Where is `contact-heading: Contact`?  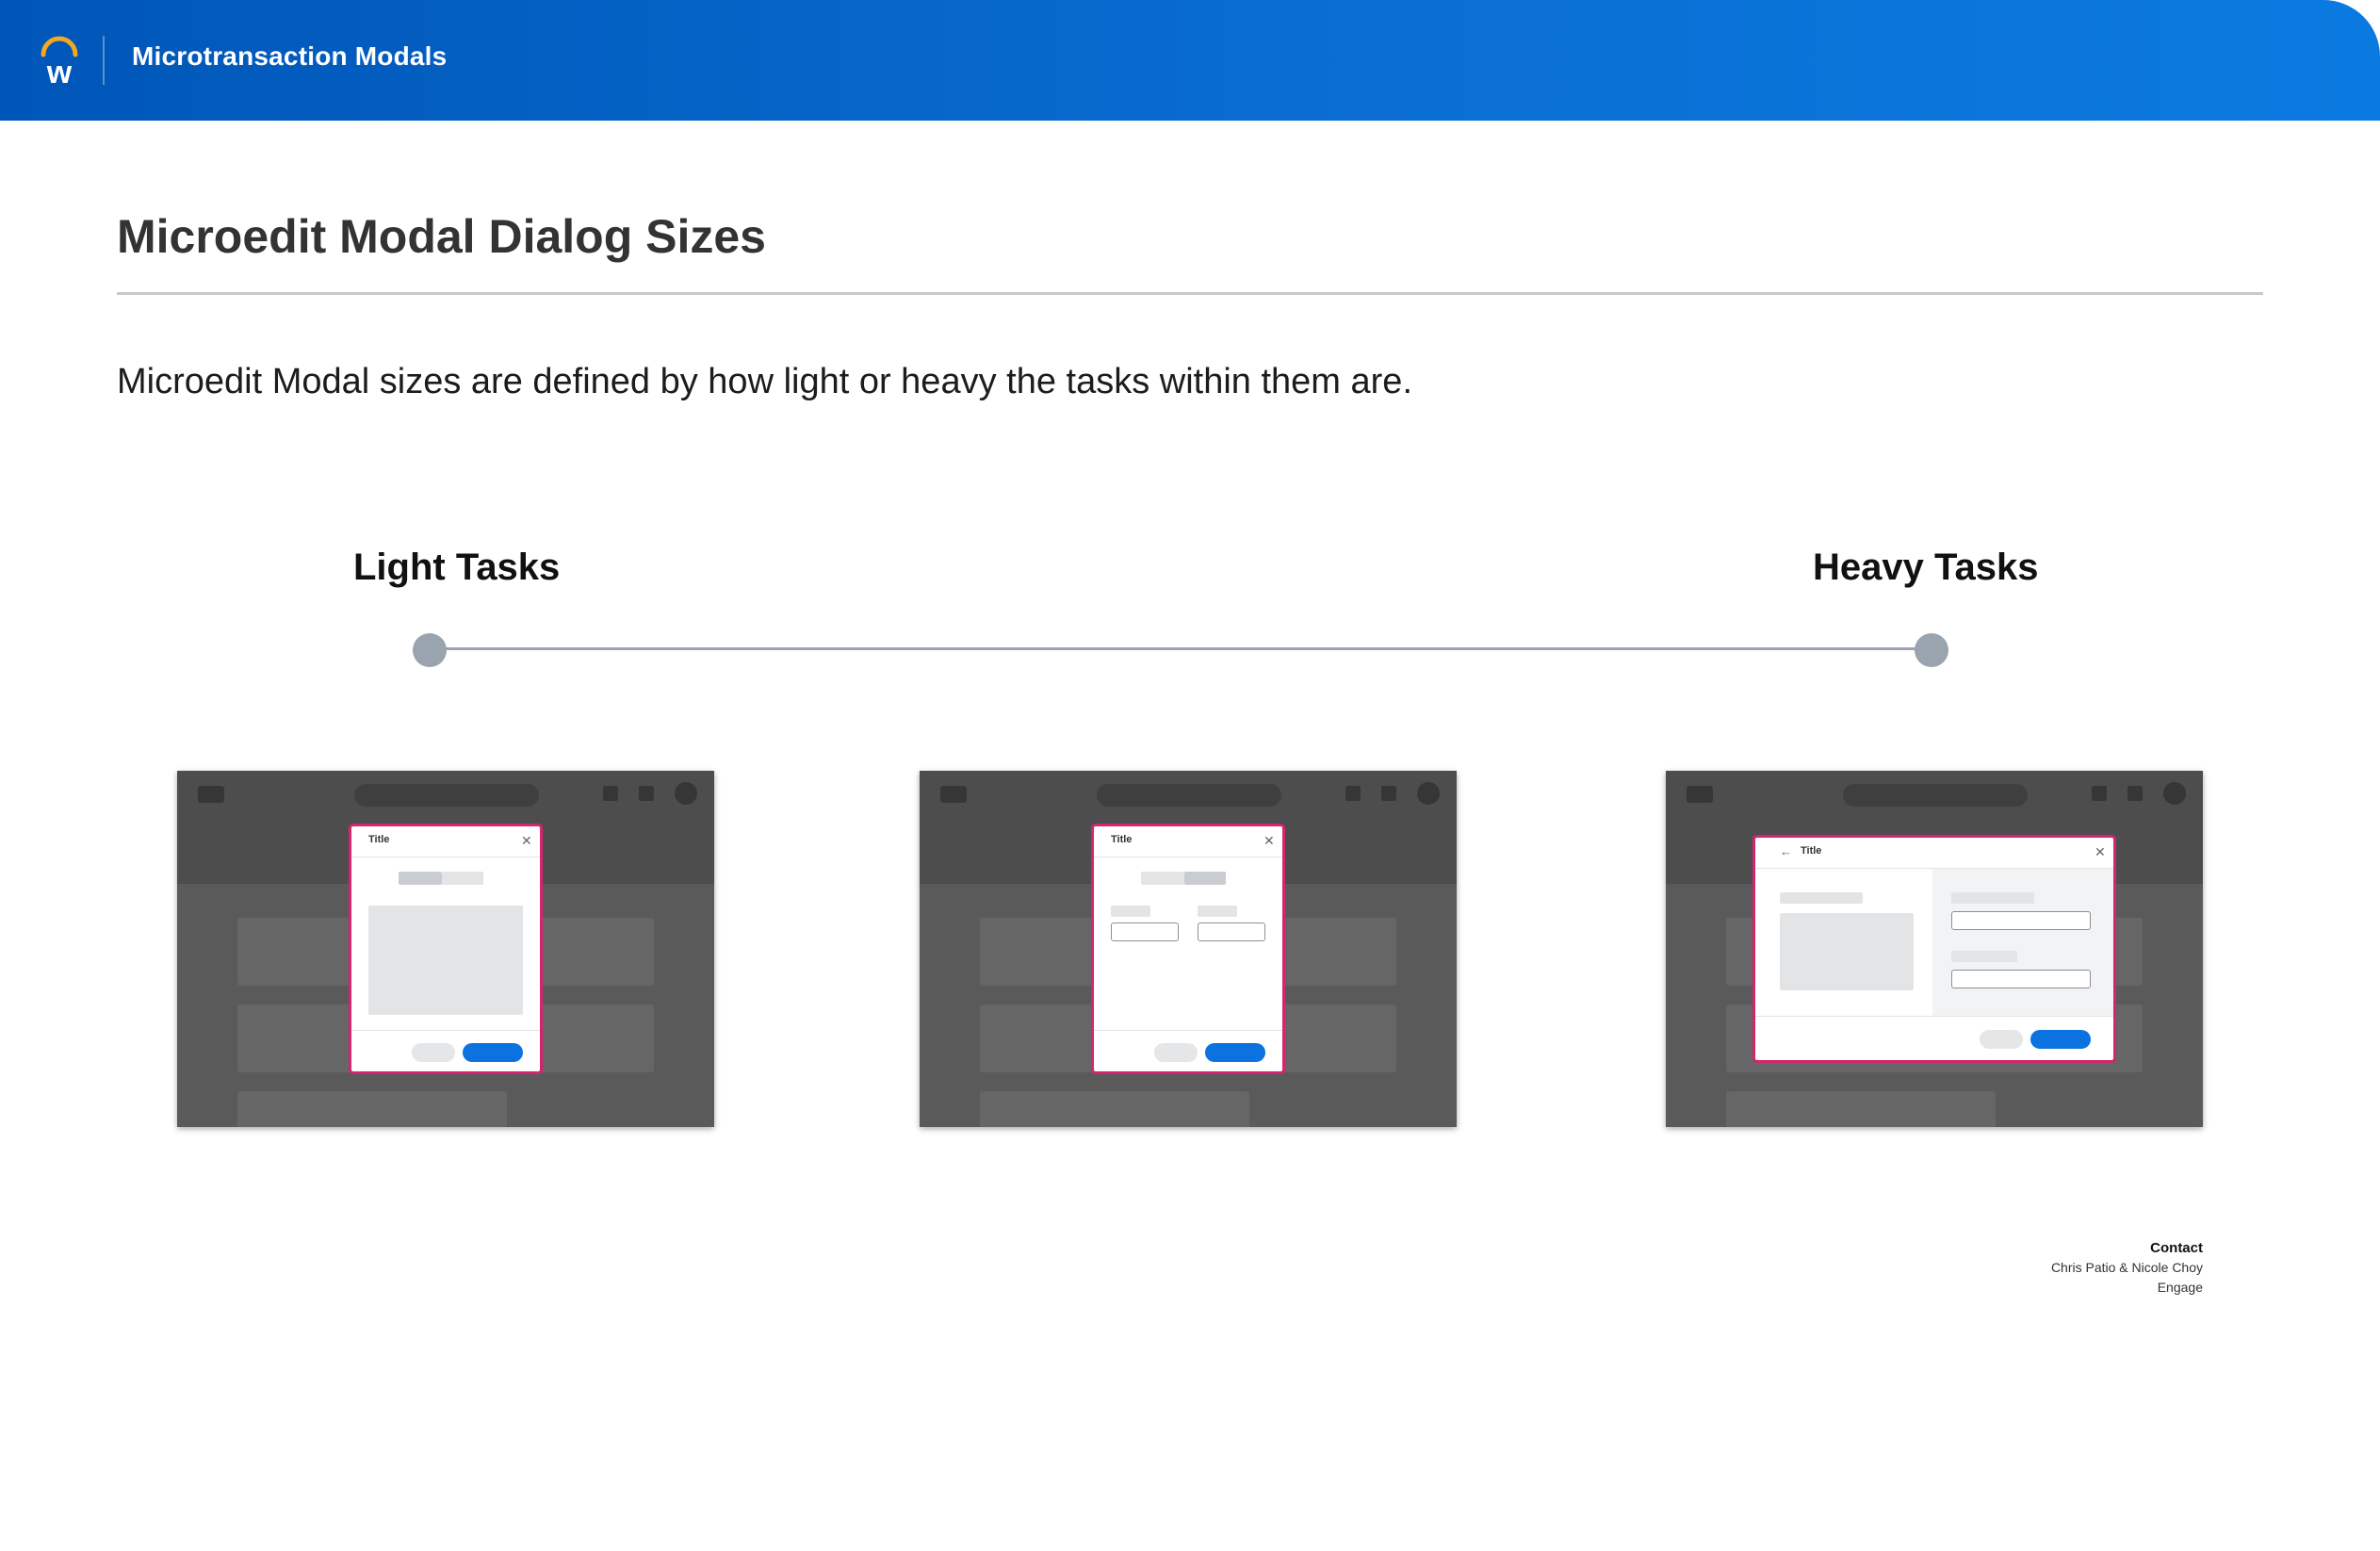 contact-heading: Contact is located at coordinates (2176, 1248).